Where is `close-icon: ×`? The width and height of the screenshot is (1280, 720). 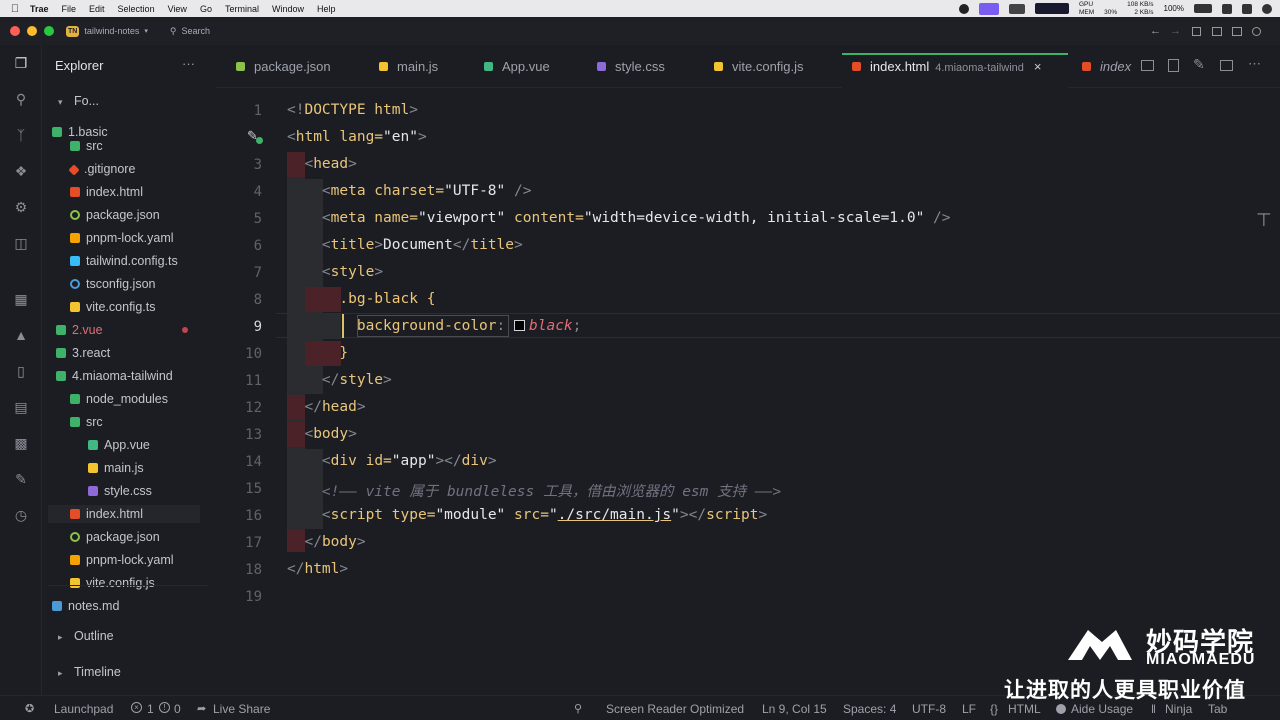 close-icon: × is located at coordinates (1038, 66).